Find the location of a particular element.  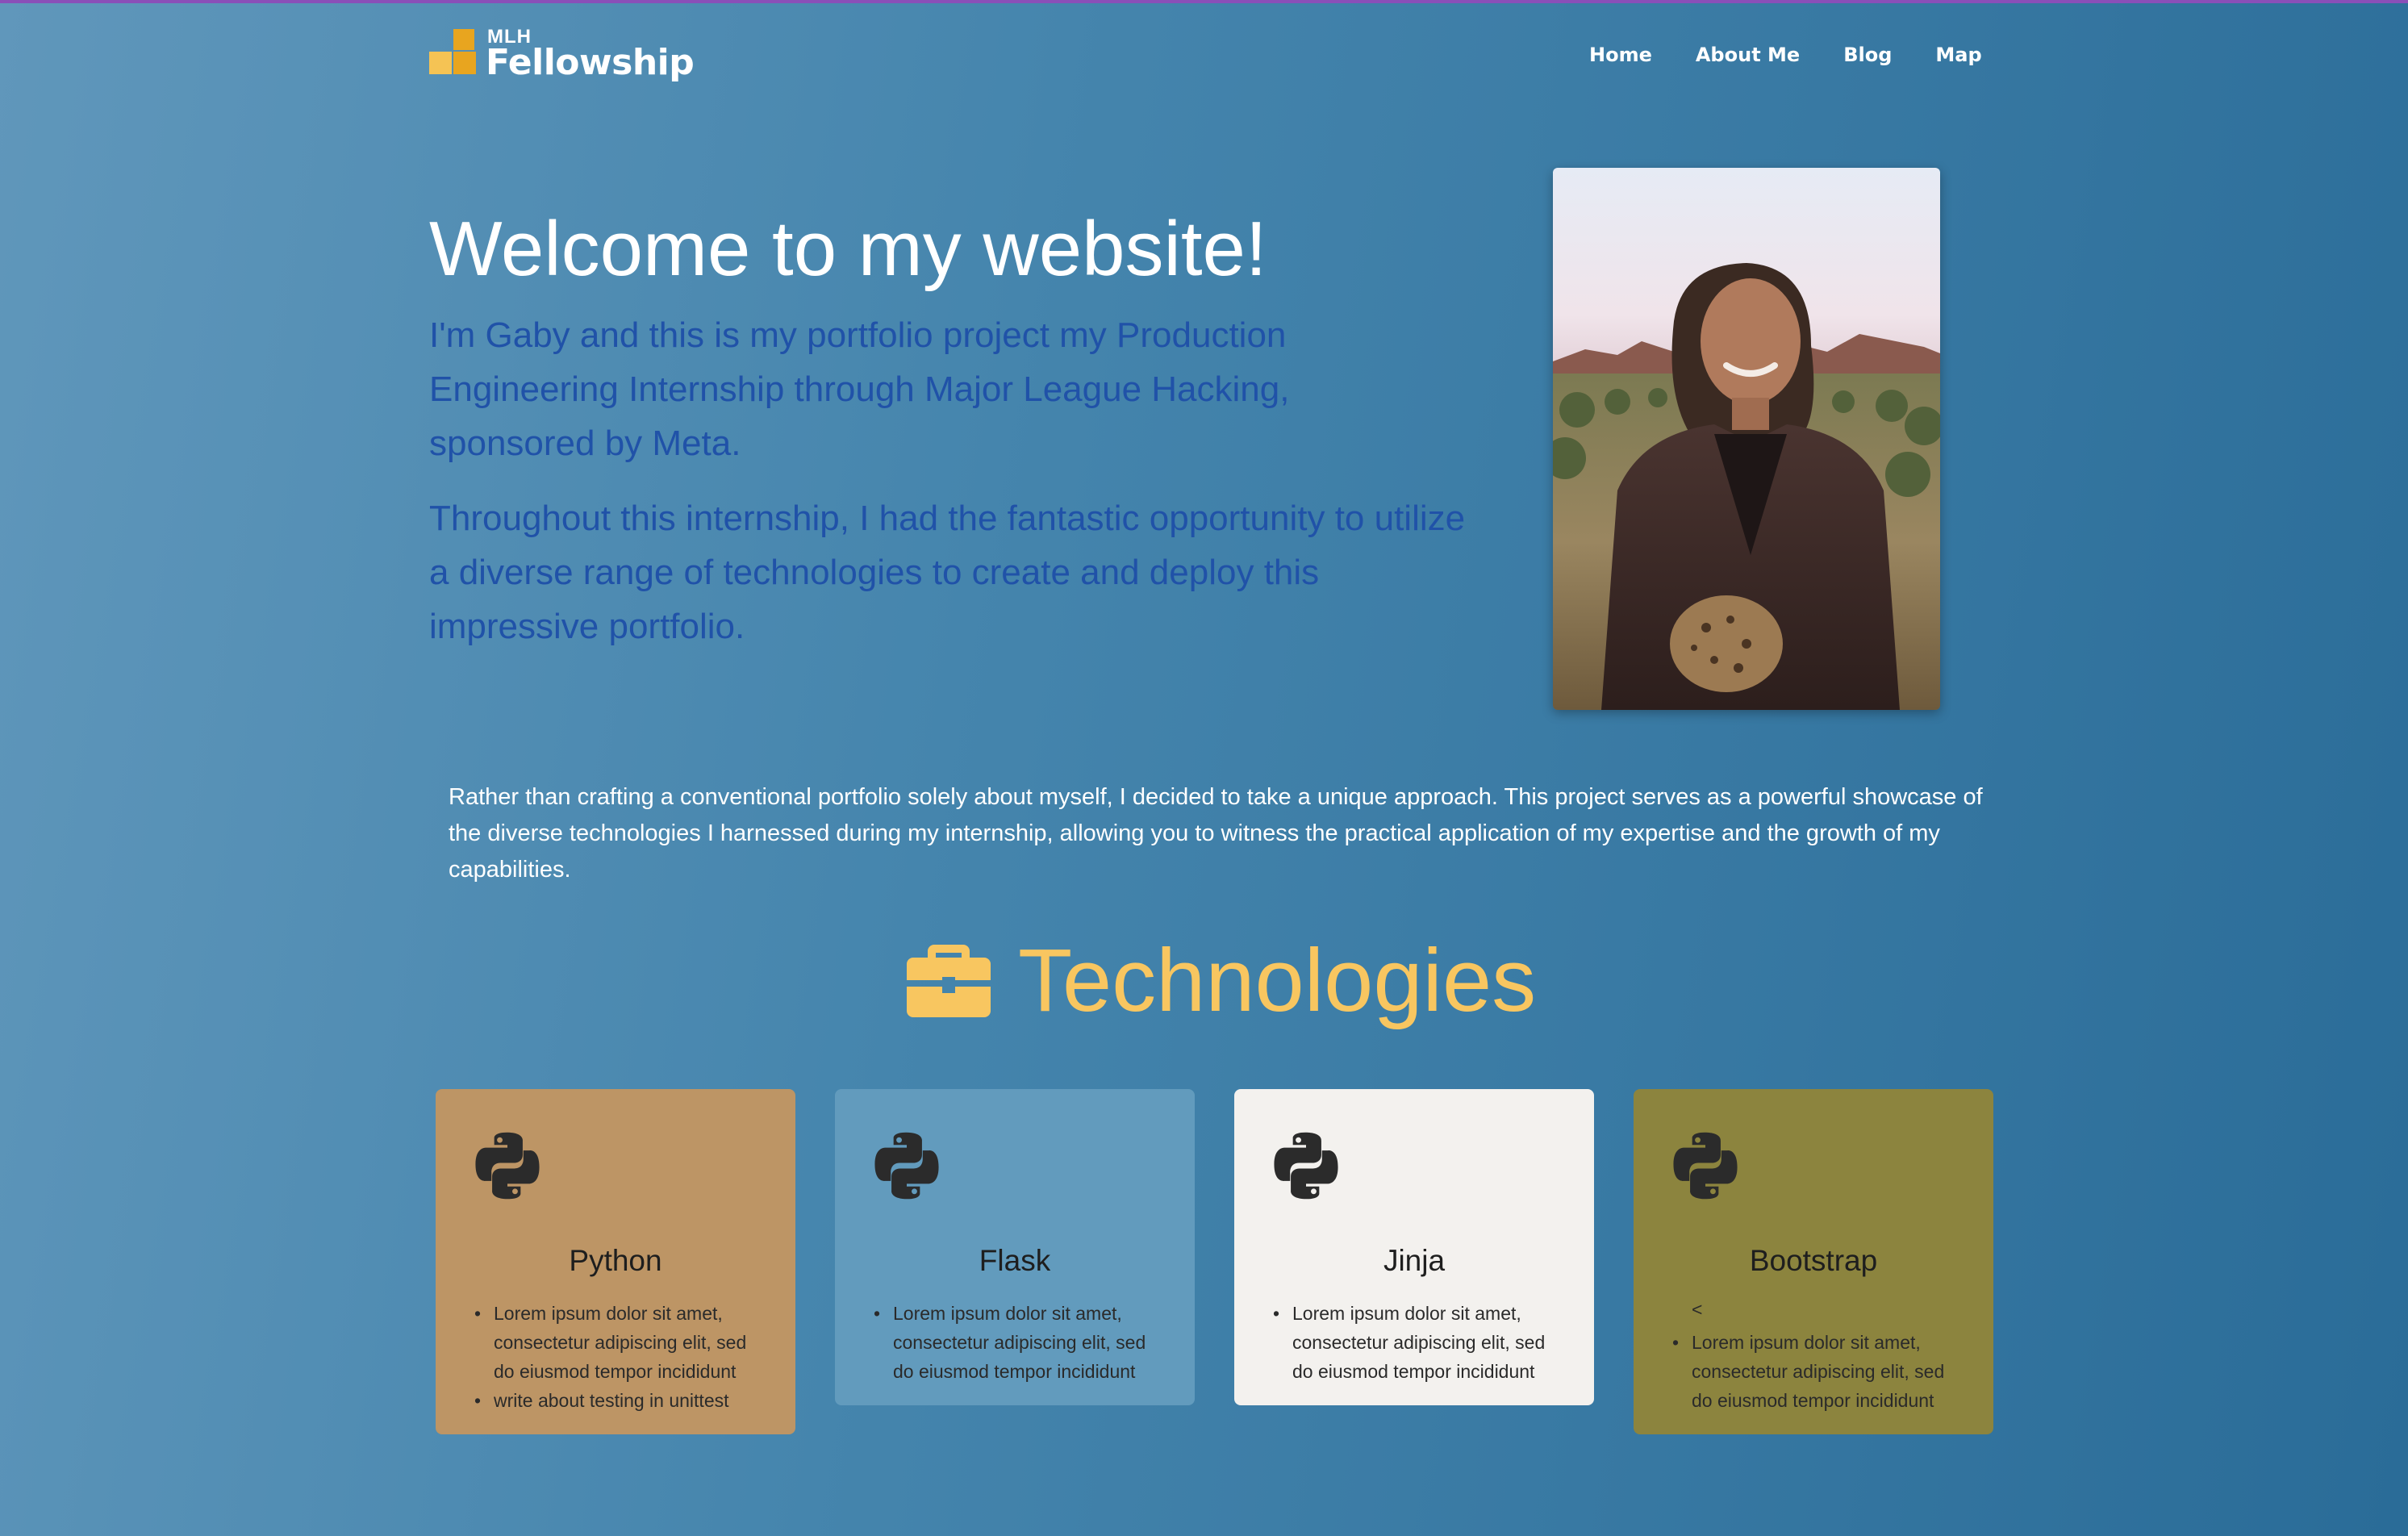

technologies-heading: Technologies is located at coordinates (1220, 980).